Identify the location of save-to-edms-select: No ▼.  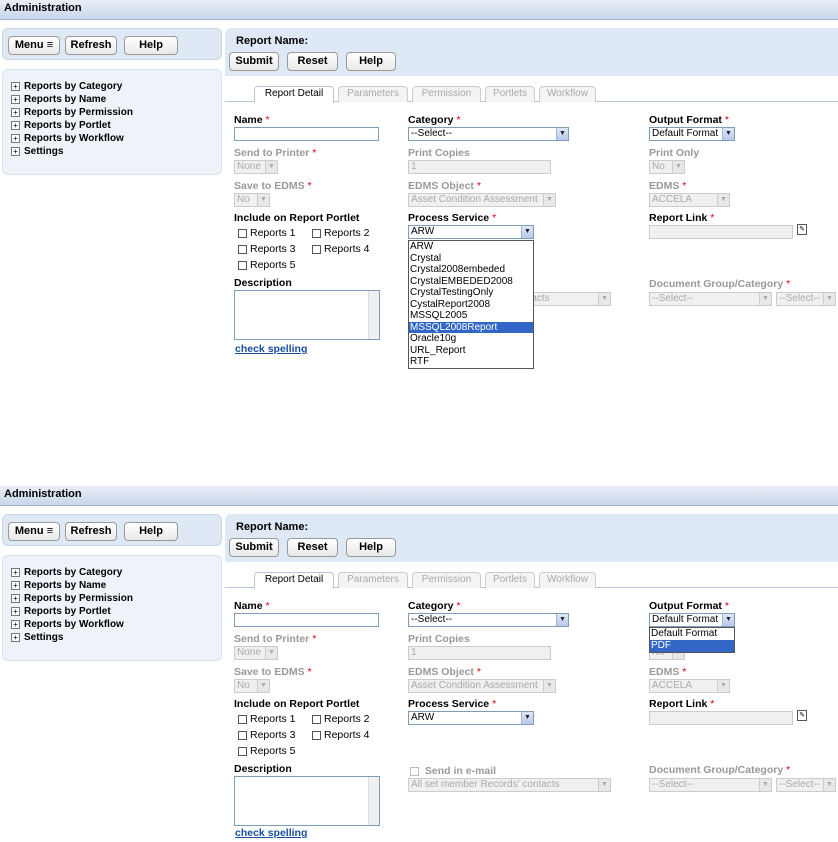
(252, 200).